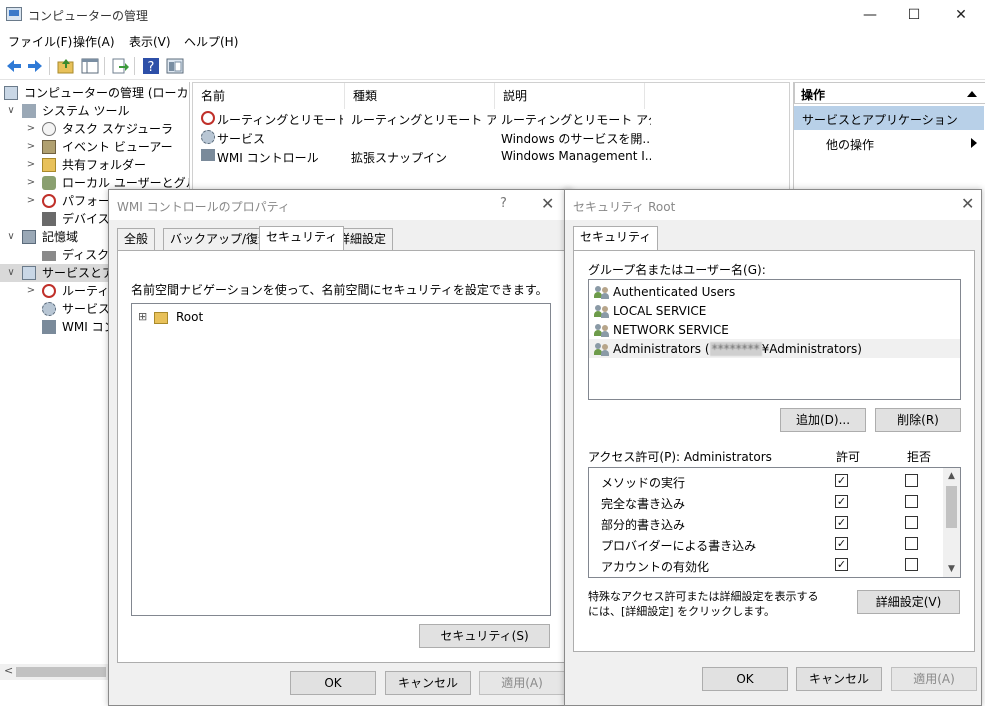 The image size is (985, 706). Describe the element at coordinates (40, 41) in the screenshot. I see `menu-file: ファイル(F)` at that location.